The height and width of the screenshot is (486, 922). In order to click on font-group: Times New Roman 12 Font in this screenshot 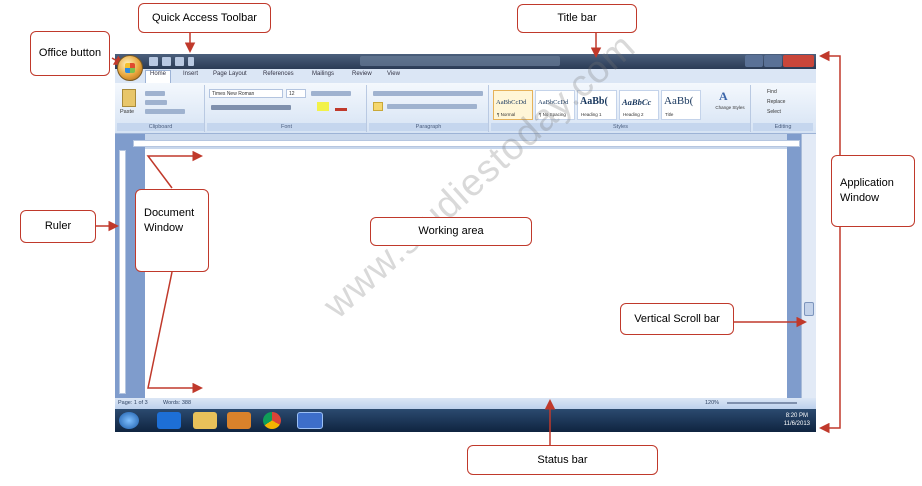, I will do `click(287, 108)`.